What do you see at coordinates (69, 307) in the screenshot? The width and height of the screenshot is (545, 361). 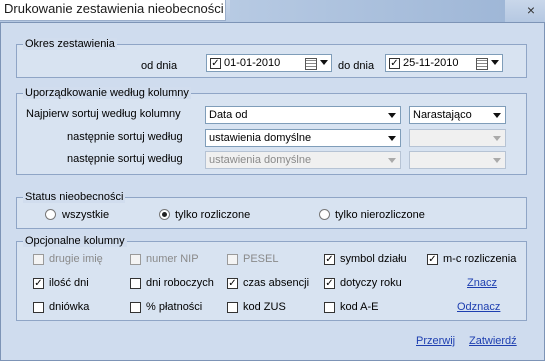 I see `col-label-dniowka: dniówka` at bounding box center [69, 307].